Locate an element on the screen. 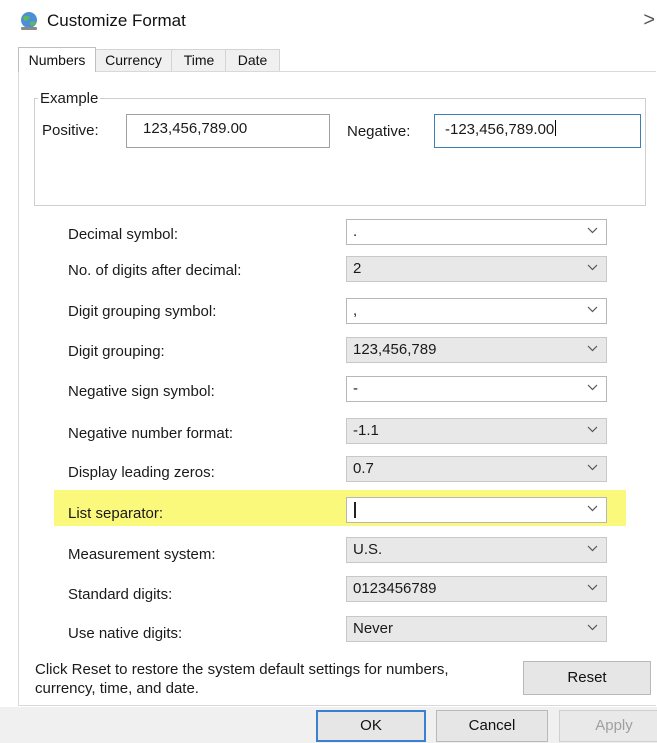 This screenshot has width=657, height=743. digit-grouping-symbol-value: , is located at coordinates (355, 310).